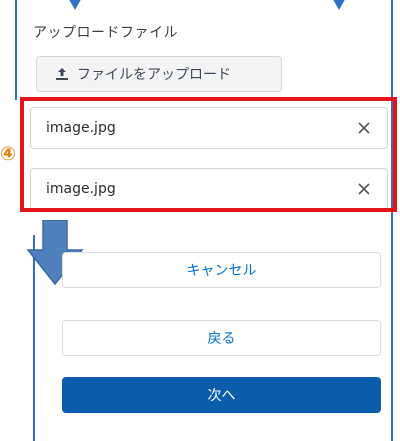  Describe the element at coordinates (105, 33) in the screenshot. I see `upload-section-label: アップロードファイル` at that location.